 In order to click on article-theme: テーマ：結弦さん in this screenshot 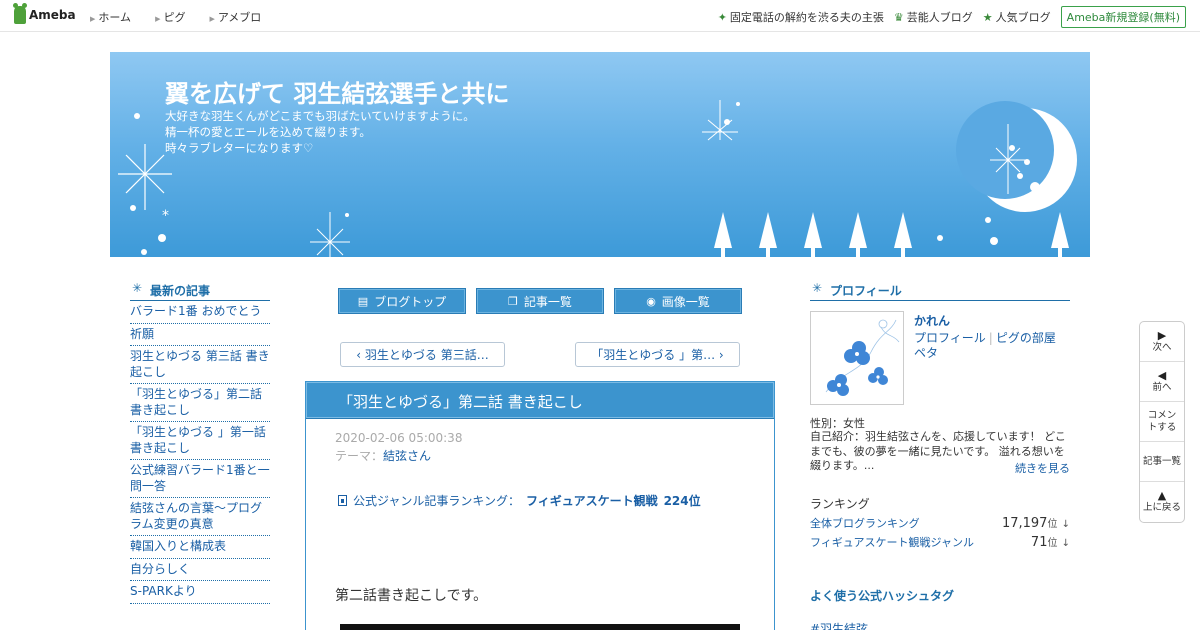, I will do `click(383, 455)`.